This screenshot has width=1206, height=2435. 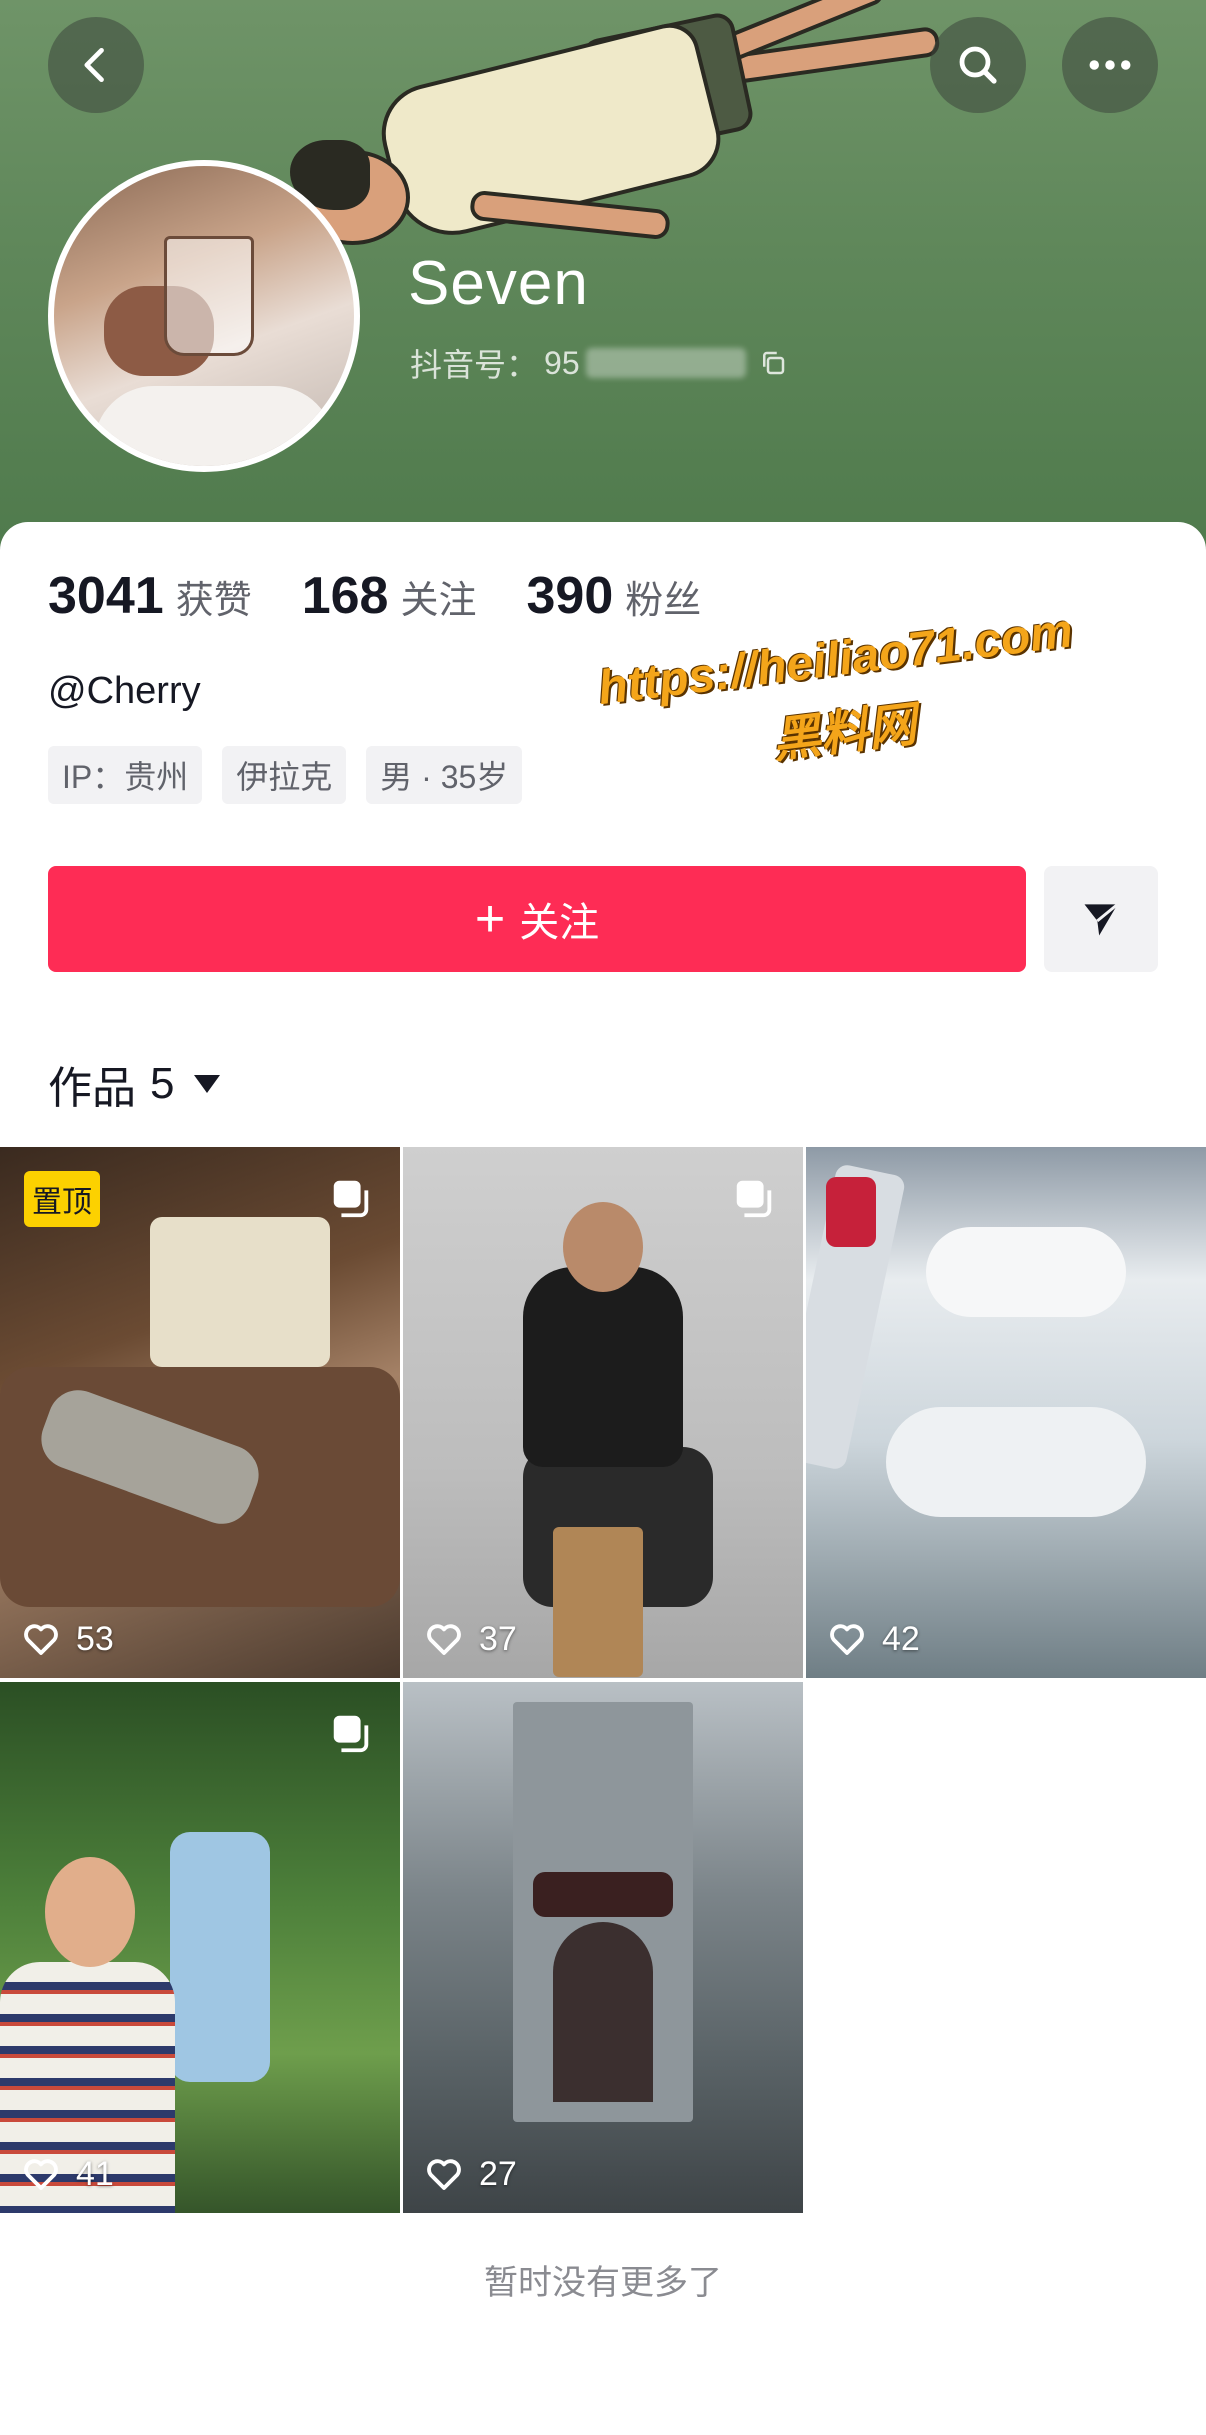 What do you see at coordinates (498, 283) in the screenshot?
I see `profile-username: Seven` at bounding box center [498, 283].